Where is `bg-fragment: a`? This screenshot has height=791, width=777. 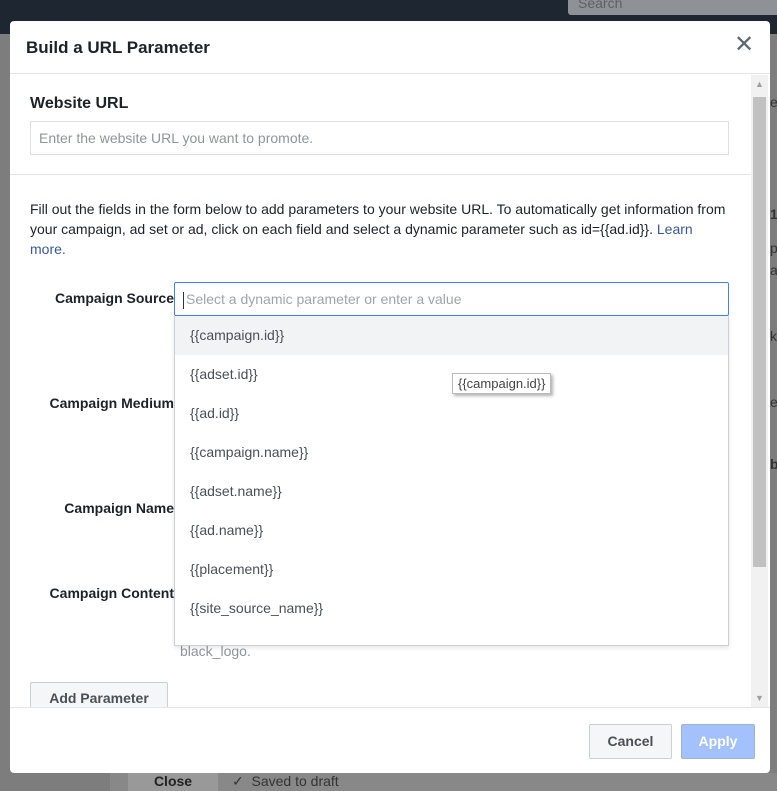 bg-fragment: a is located at coordinates (773, 270).